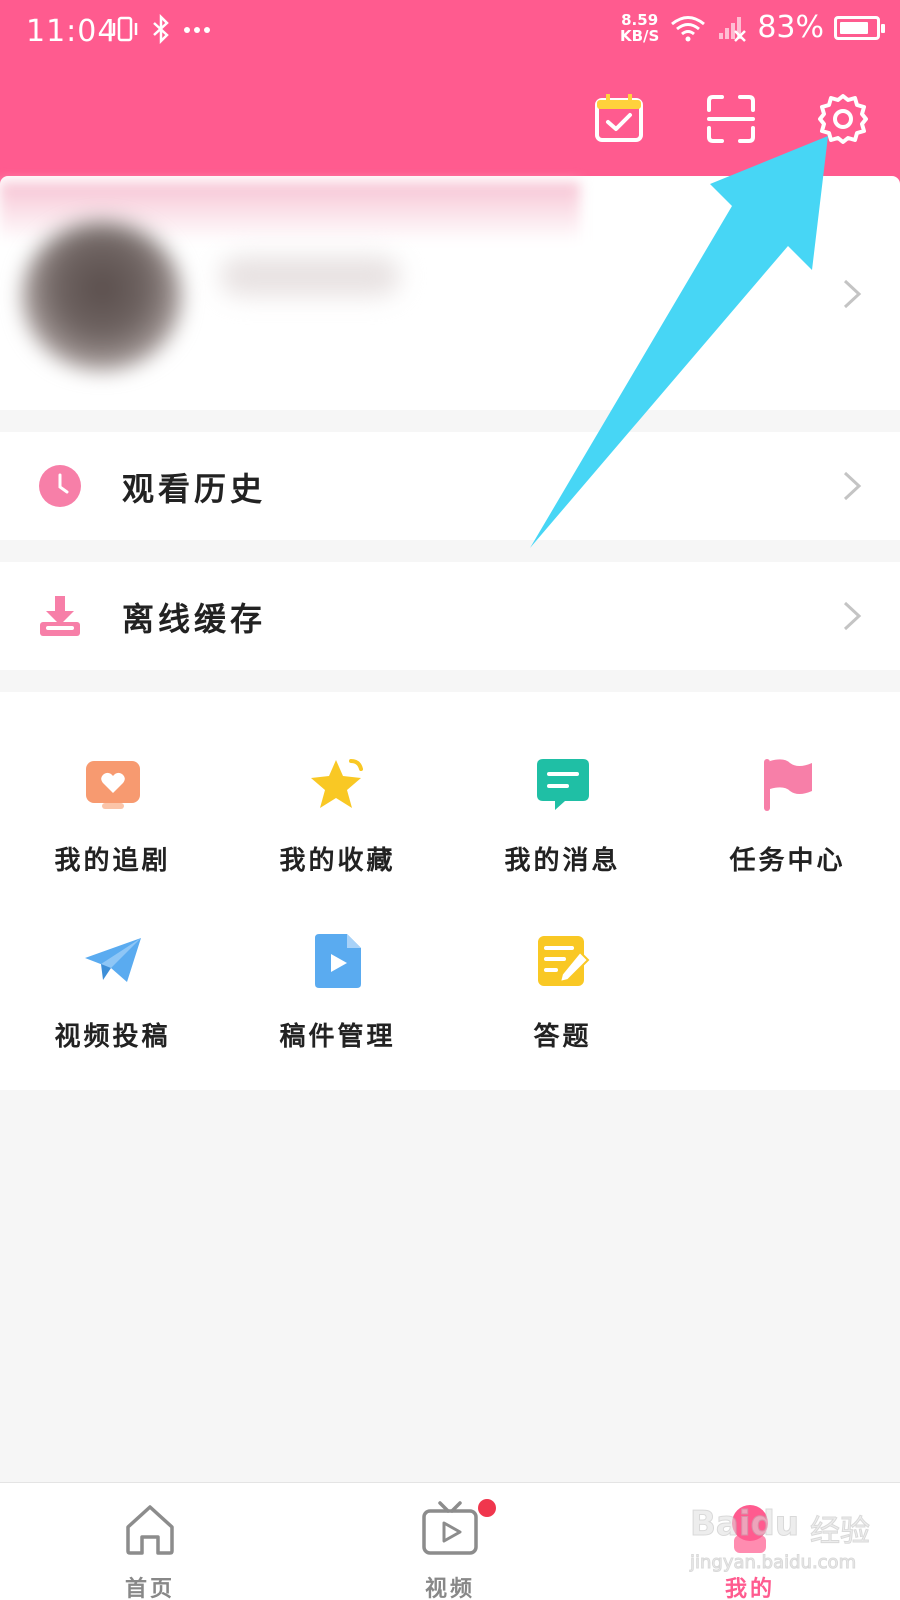 This screenshot has width=900, height=1600. What do you see at coordinates (337, 1037) in the screenshot?
I see `grid-item-label: 稿件管理` at bounding box center [337, 1037].